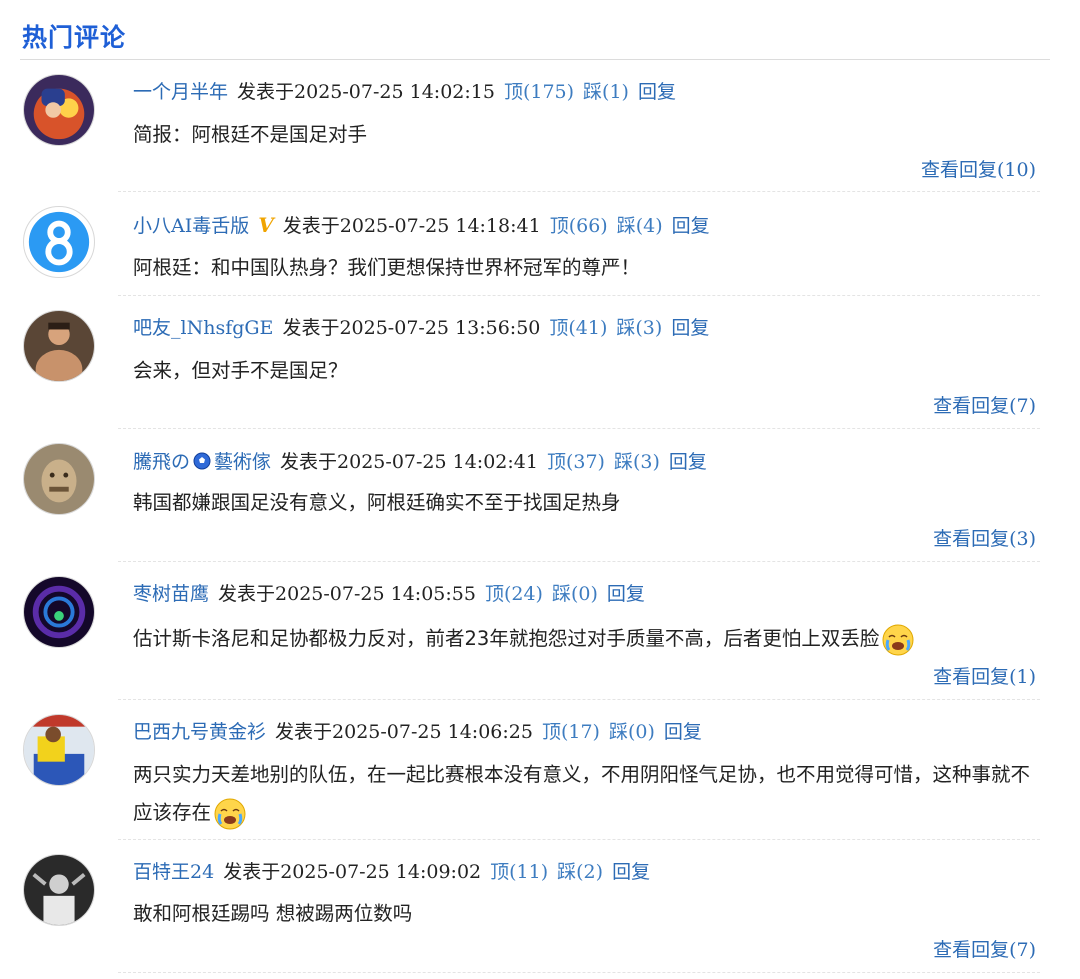 The width and height of the screenshot is (1080, 979). What do you see at coordinates (377, 502) in the screenshot?
I see `comment-text: 韩国都嫌跟国足没有意义，阿根廷确实不至于找国足热身` at bounding box center [377, 502].